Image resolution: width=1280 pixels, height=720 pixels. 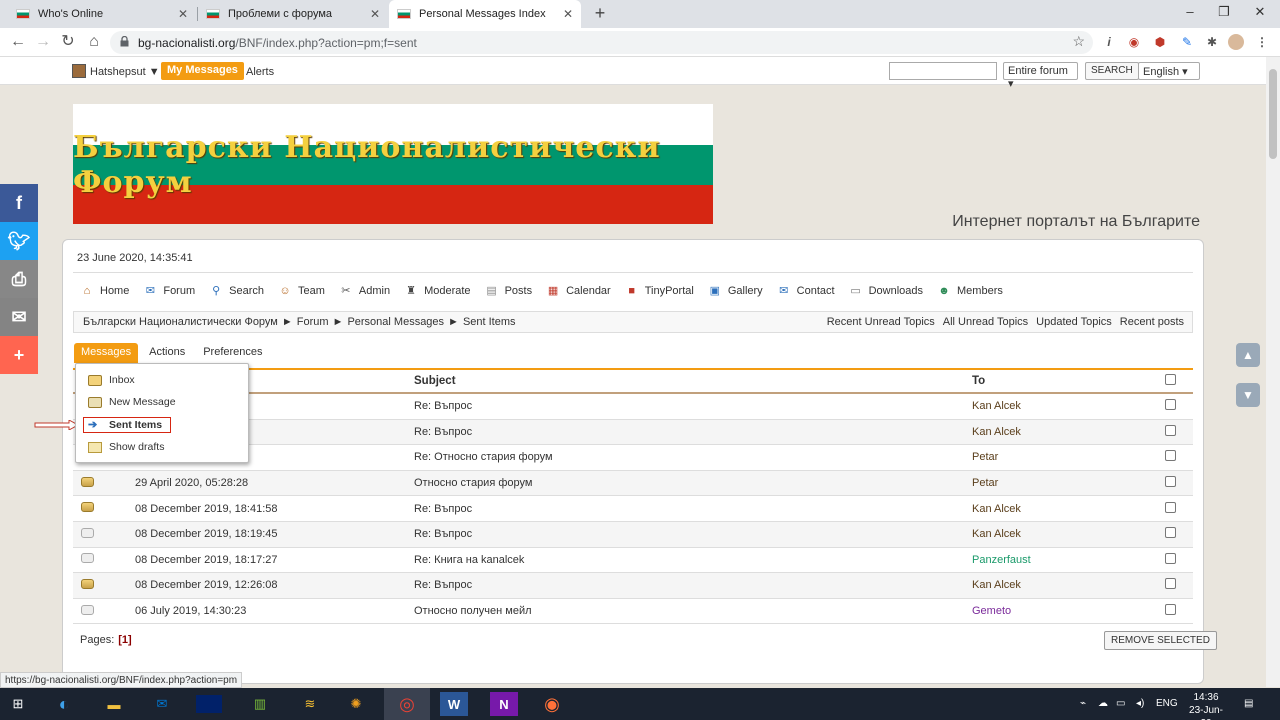 What do you see at coordinates (1059, 560) in the screenshot?
I see `message-recipient-link: Panzerfaust` at bounding box center [1059, 560].